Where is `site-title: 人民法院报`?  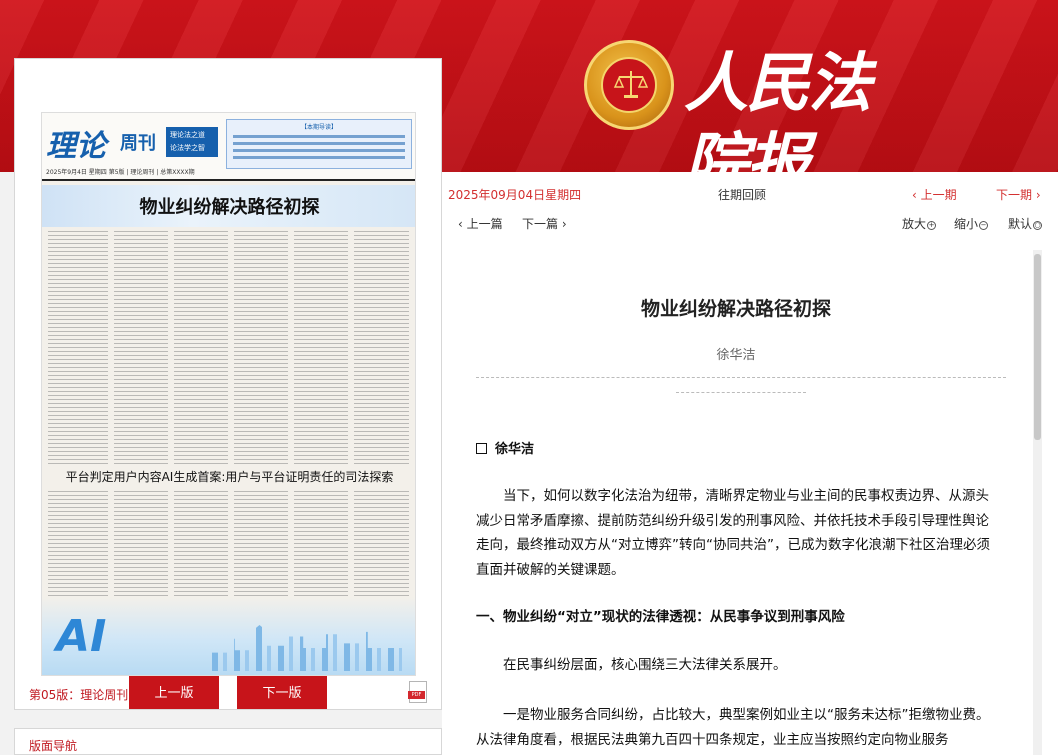
site-title: 人民法院报 is located at coordinates (778, 109).